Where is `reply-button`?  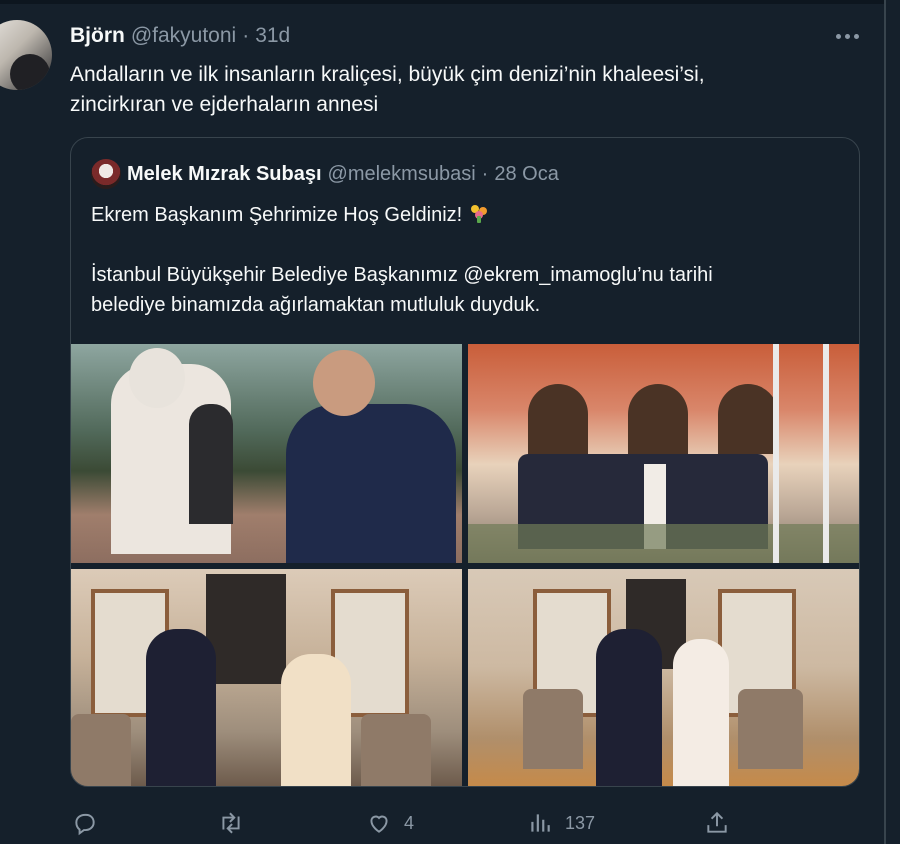
reply-button is located at coordinates (91, 823).